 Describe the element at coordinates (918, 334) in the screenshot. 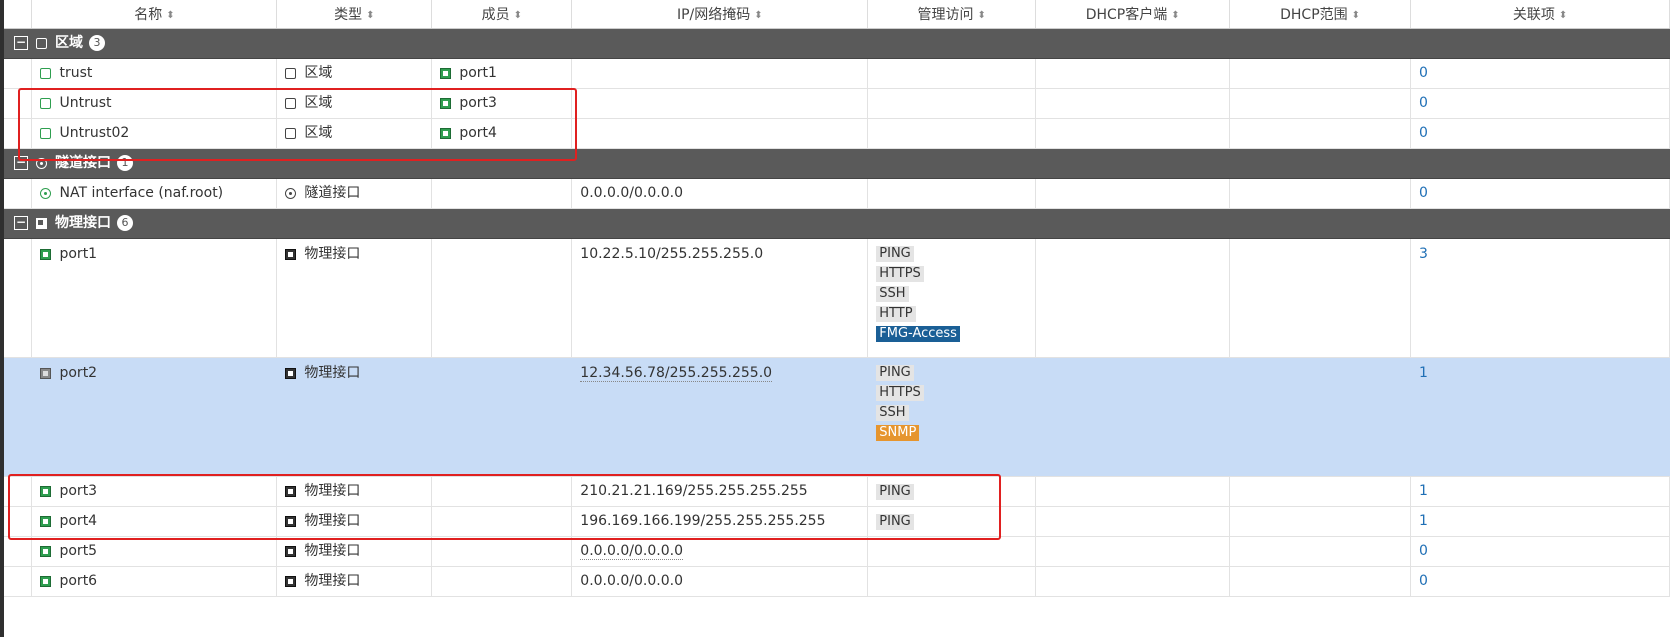

I see `access-tag: FMG-Access` at that location.